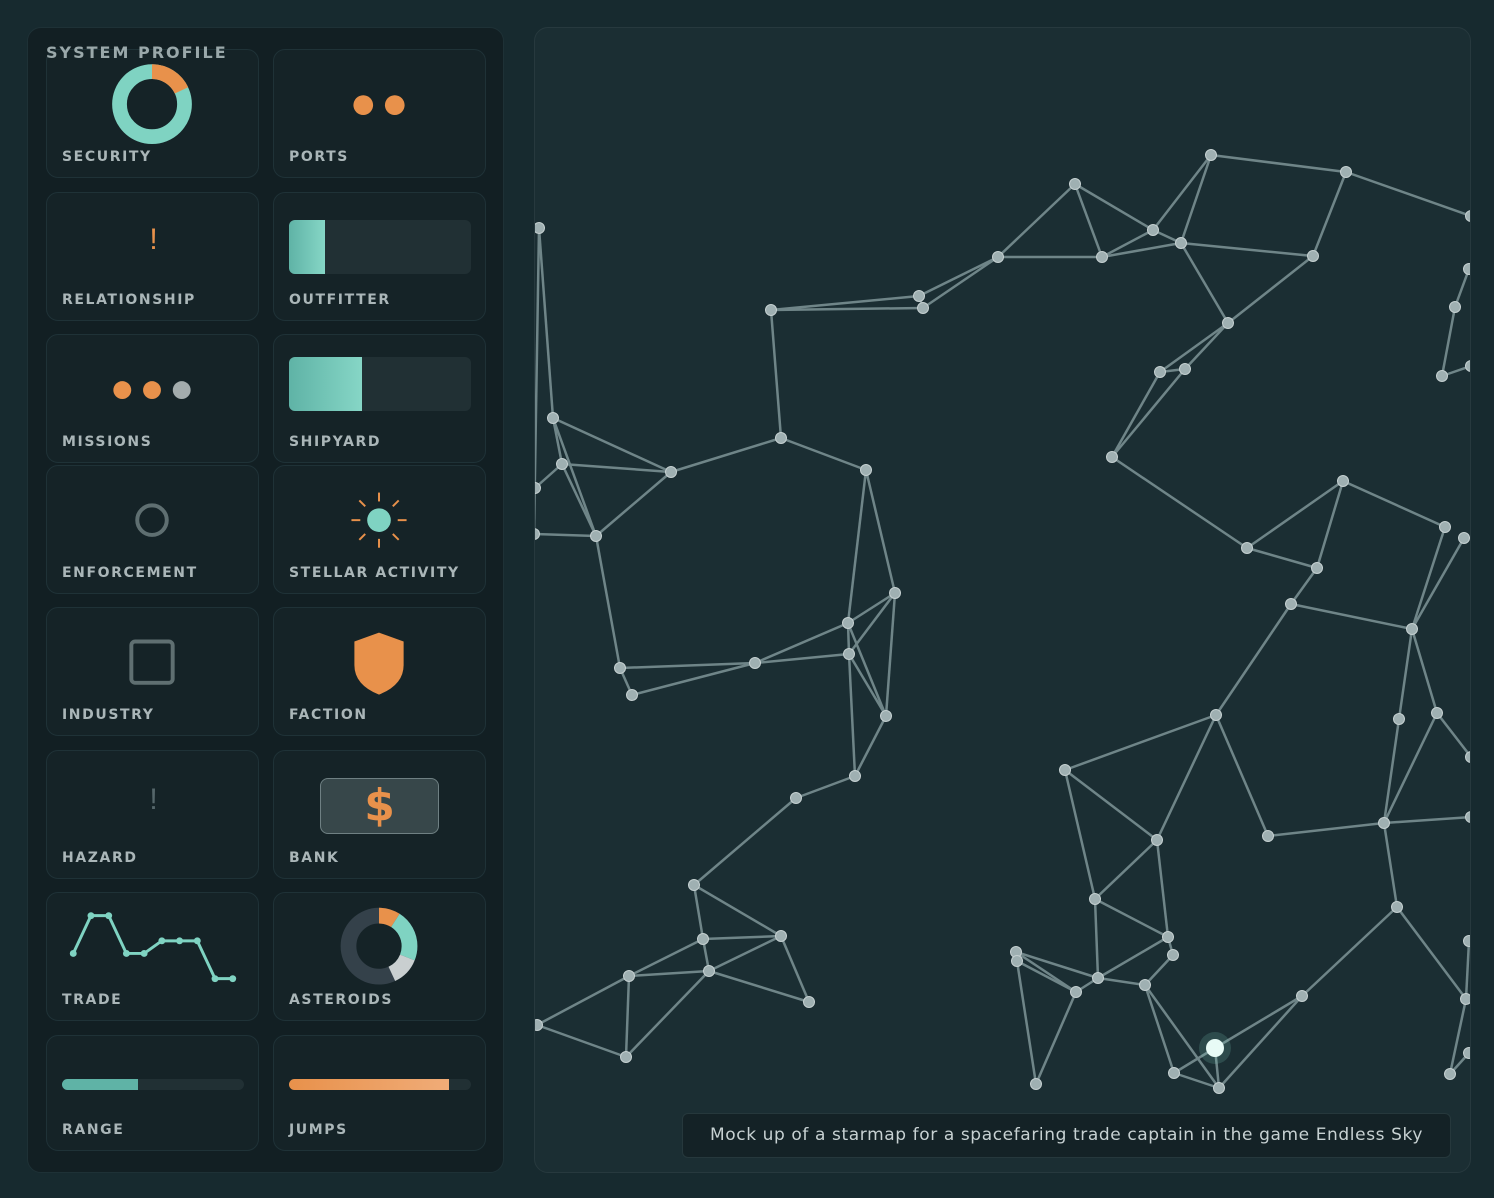  What do you see at coordinates (152, 956) in the screenshot?
I see `trade-card: TRADE` at bounding box center [152, 956].